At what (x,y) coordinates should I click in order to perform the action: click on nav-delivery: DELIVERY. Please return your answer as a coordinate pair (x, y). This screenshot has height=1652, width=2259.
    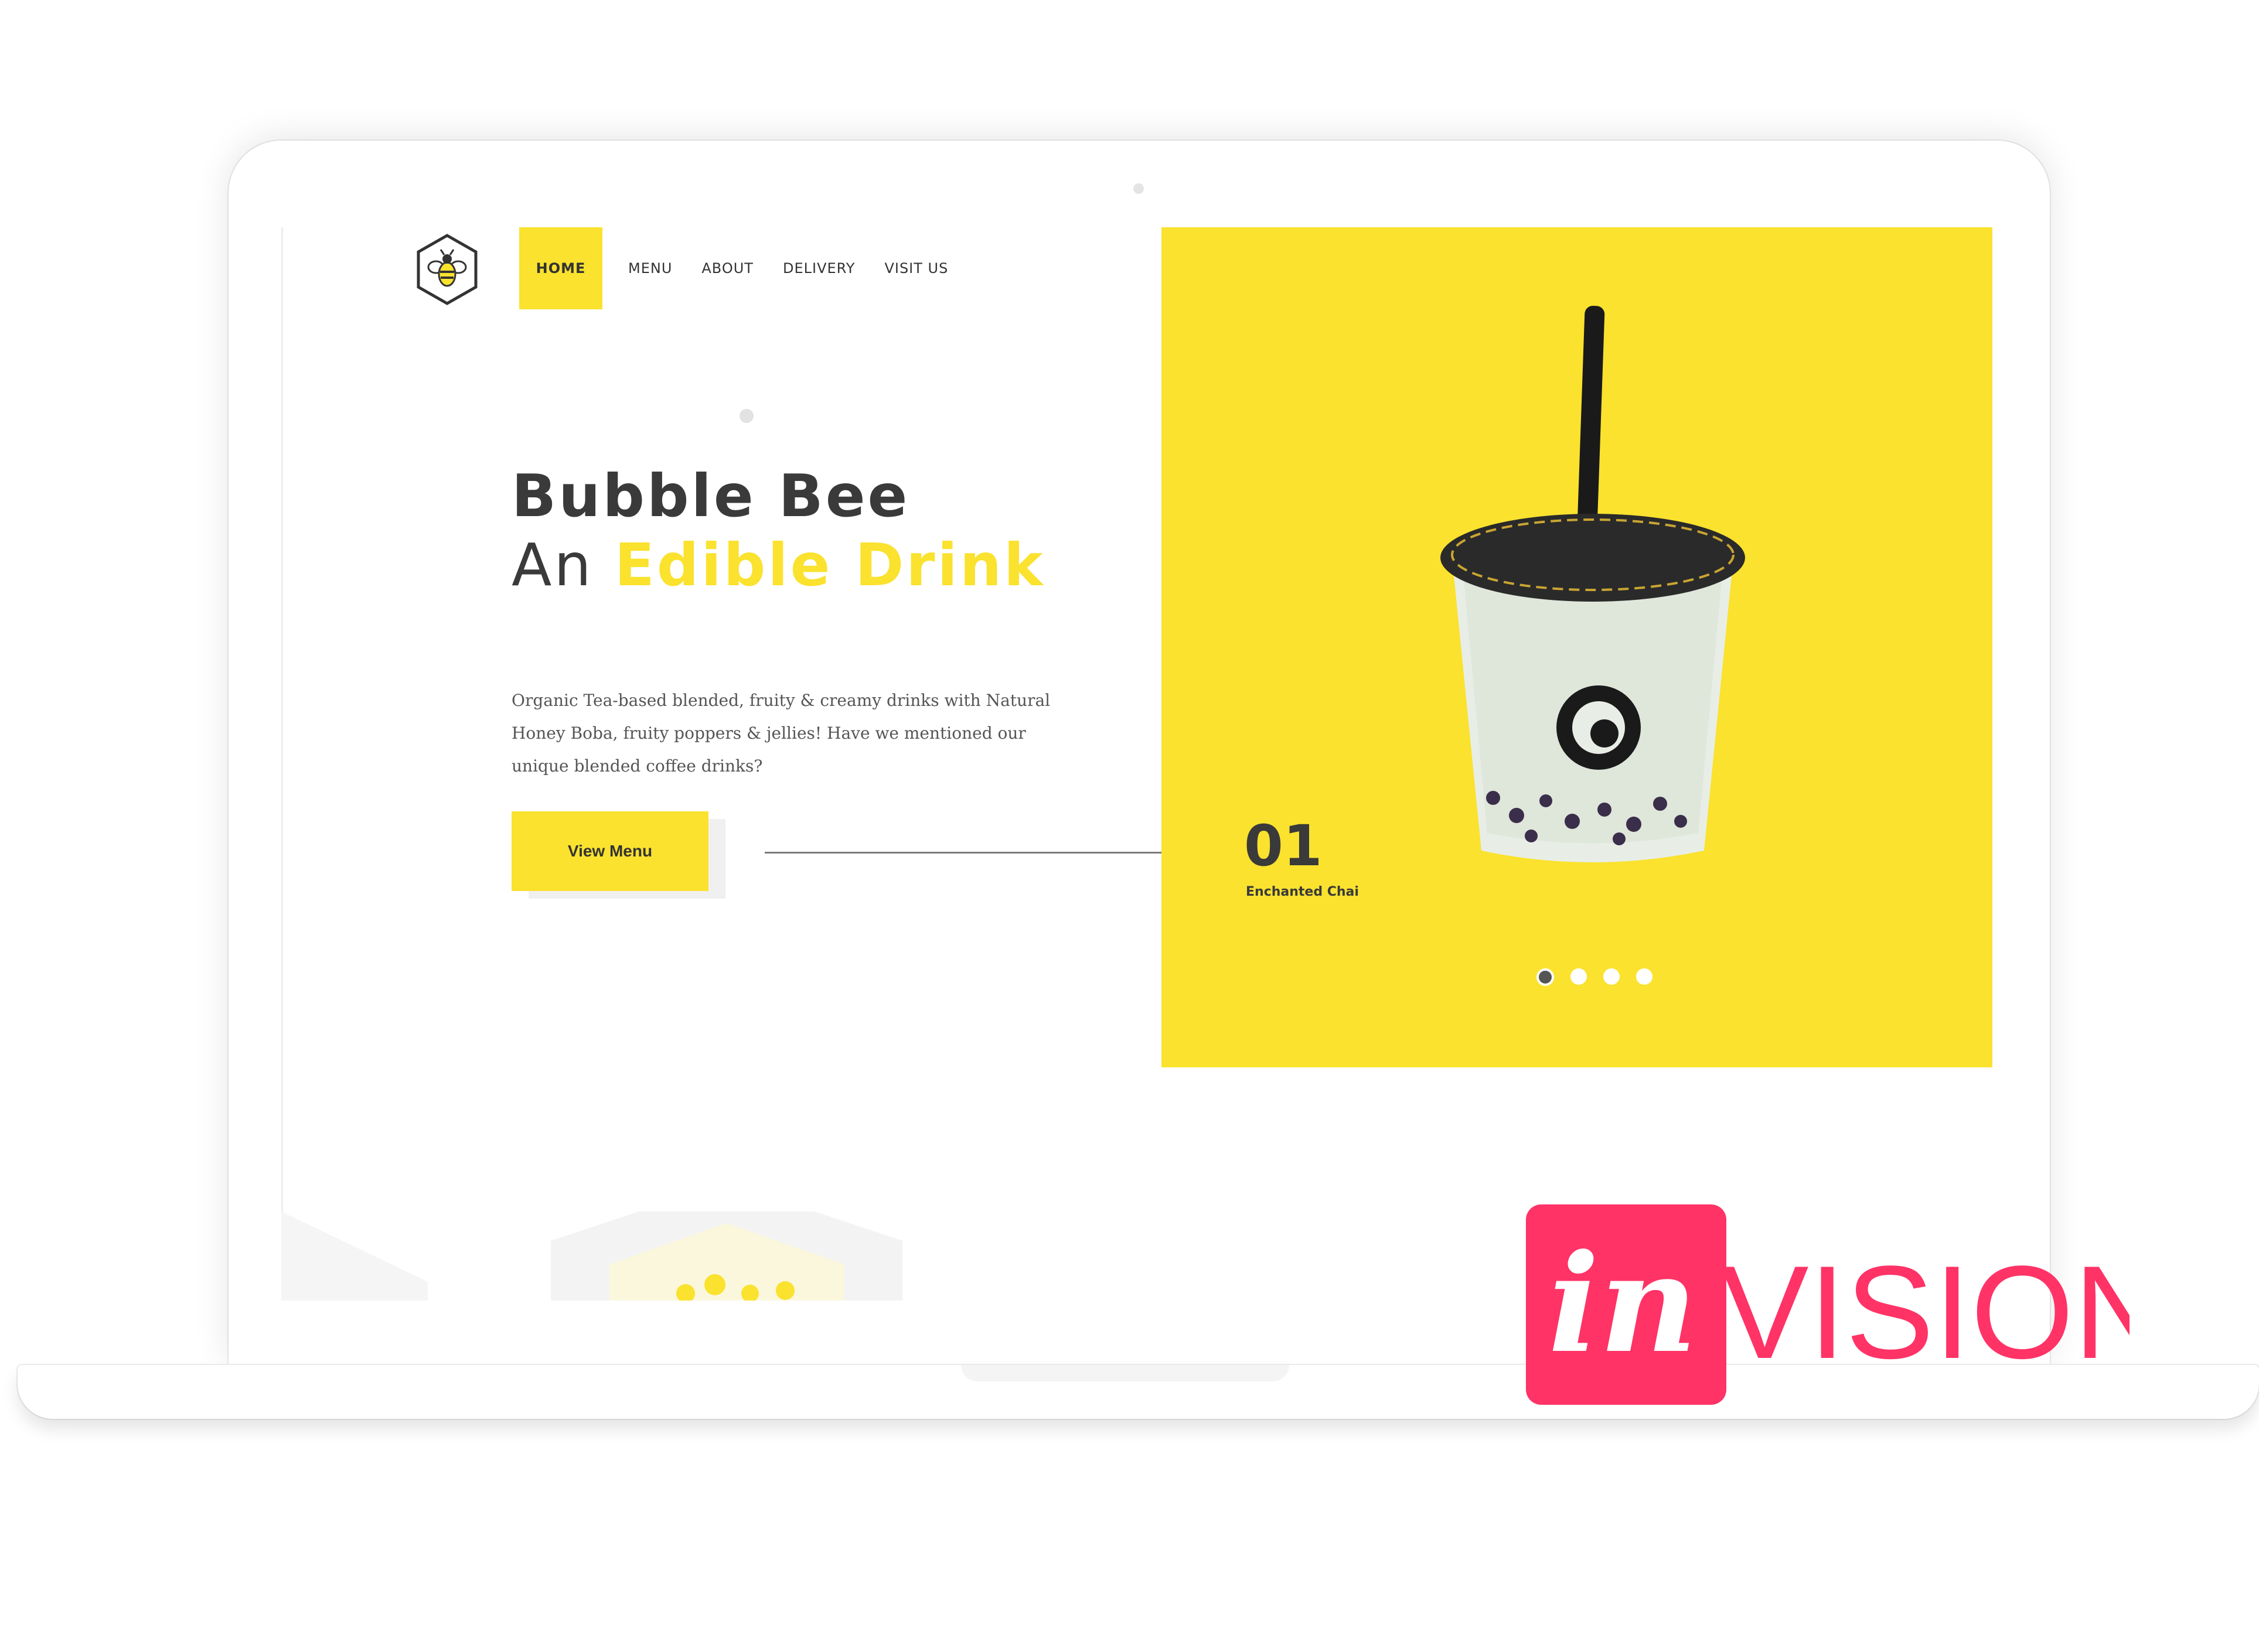
    Looking at the image, I should click on (819, 268).